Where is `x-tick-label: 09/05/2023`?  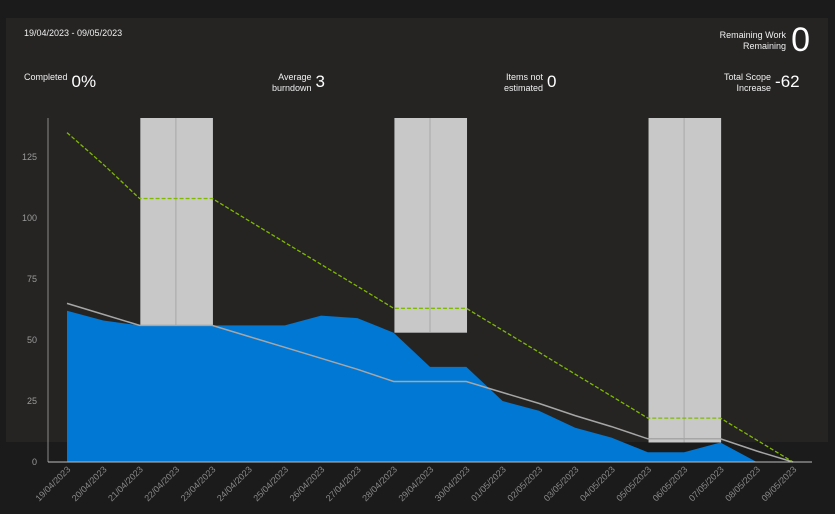
x-tick-label: 09/05/2023 is located at coordinates (778, 483).